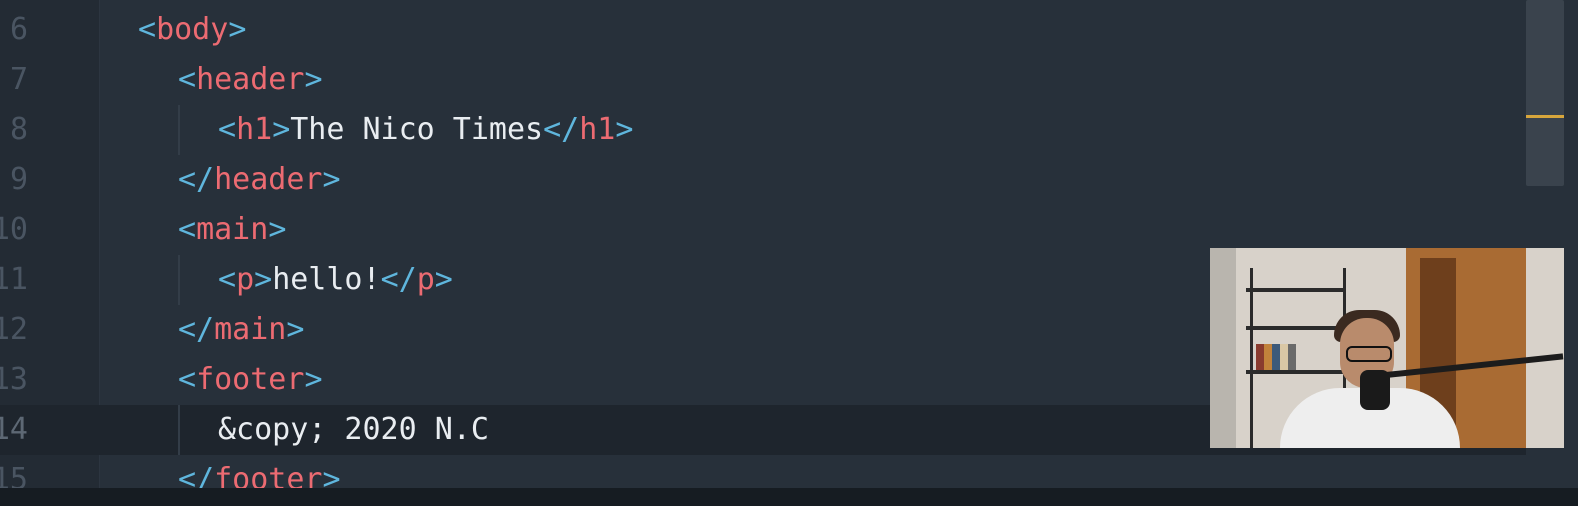  Describe the element at coordinates (789, 497) in the screenshot. I see `bottom-bar` at that location.